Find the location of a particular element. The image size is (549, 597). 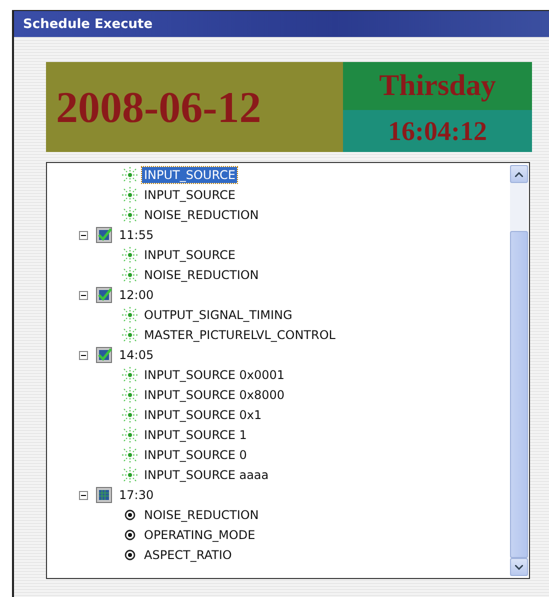

scrollbar is located at coordinates (519, 370).